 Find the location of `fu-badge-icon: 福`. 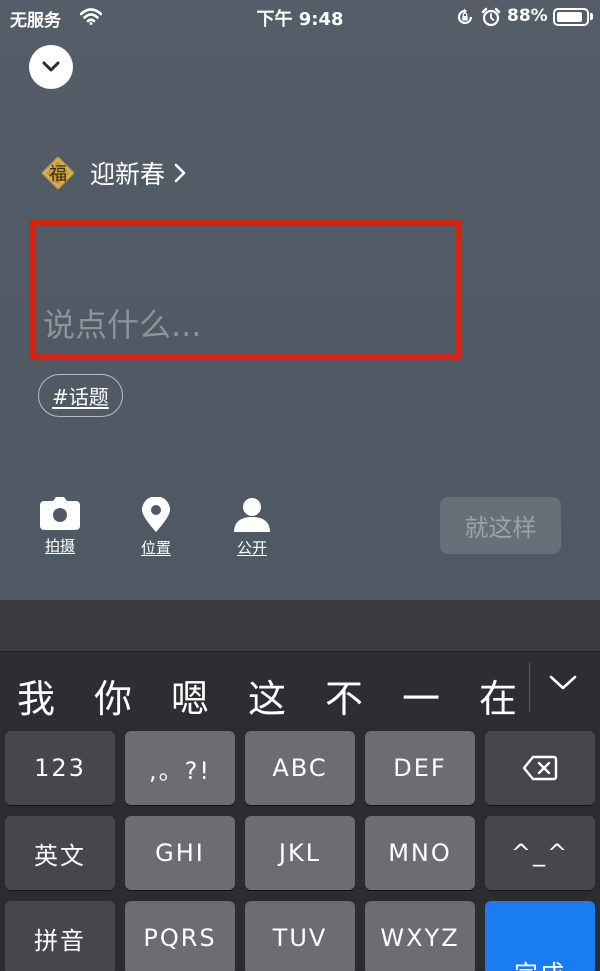

fu-badge-icon: 福 is located at coordinates (58, 173).